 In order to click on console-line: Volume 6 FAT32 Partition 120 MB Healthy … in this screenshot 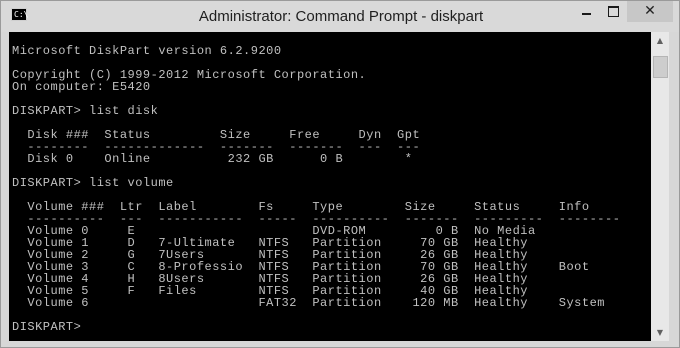, I will do `click(308, 303)`.